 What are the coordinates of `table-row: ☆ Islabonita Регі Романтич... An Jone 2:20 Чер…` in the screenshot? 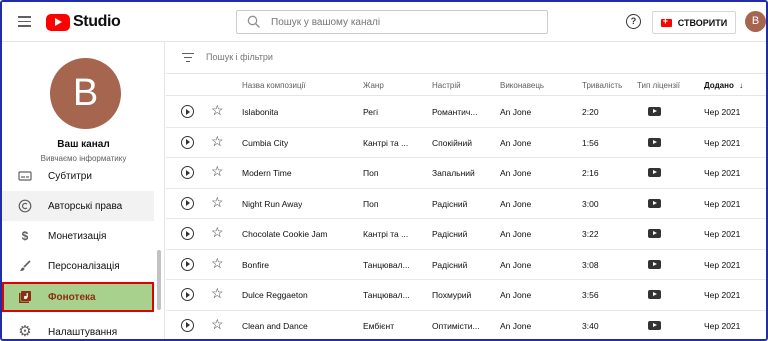 It's located at (466, 112).